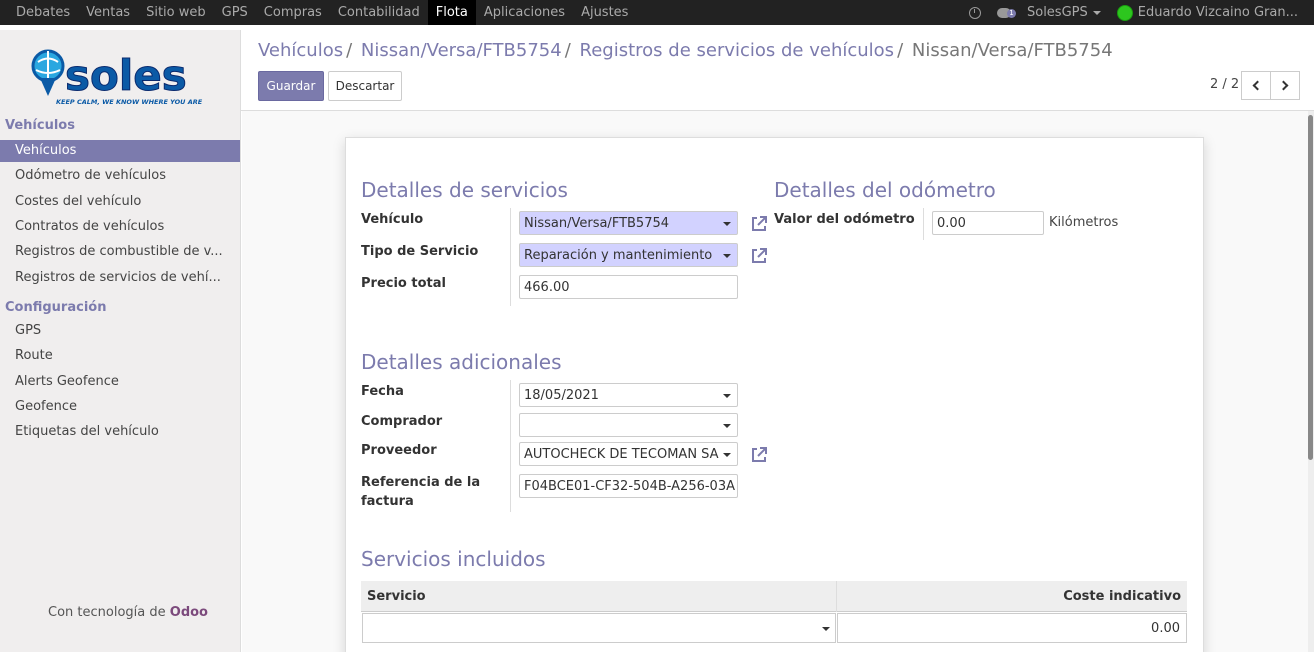 This screenshot has height=652, width=1314. Describe the element at coordinates (1012, 50) in the screenshot. I see `breadcrumb-item-current: Nissan/Versa/FTB5754` at that location.